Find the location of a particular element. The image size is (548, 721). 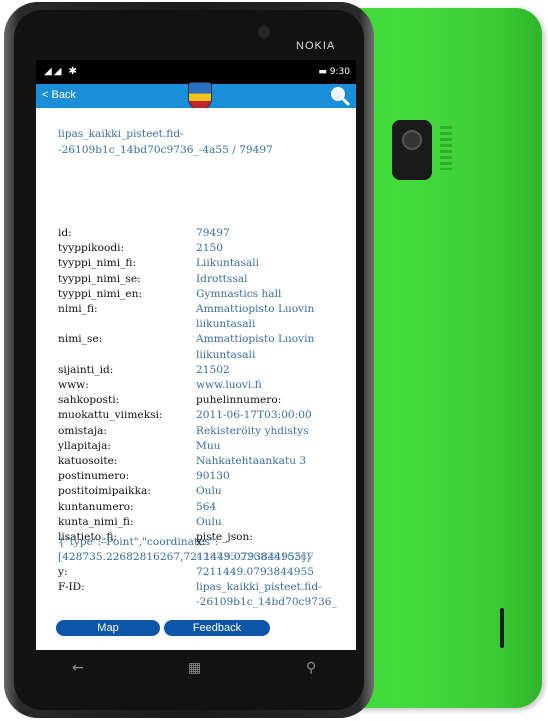

field-key: postinumero: is located at coordinates (94, 476).